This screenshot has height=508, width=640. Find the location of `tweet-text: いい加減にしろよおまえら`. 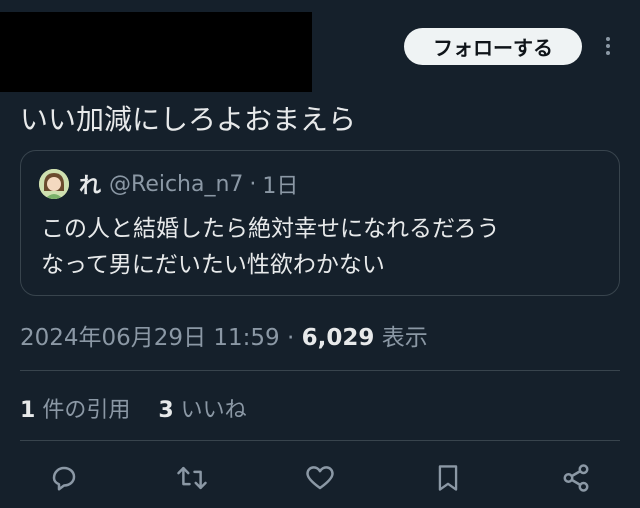

tweet-text: いい加減にしろよおまえら is located at coordinates (188, 119).